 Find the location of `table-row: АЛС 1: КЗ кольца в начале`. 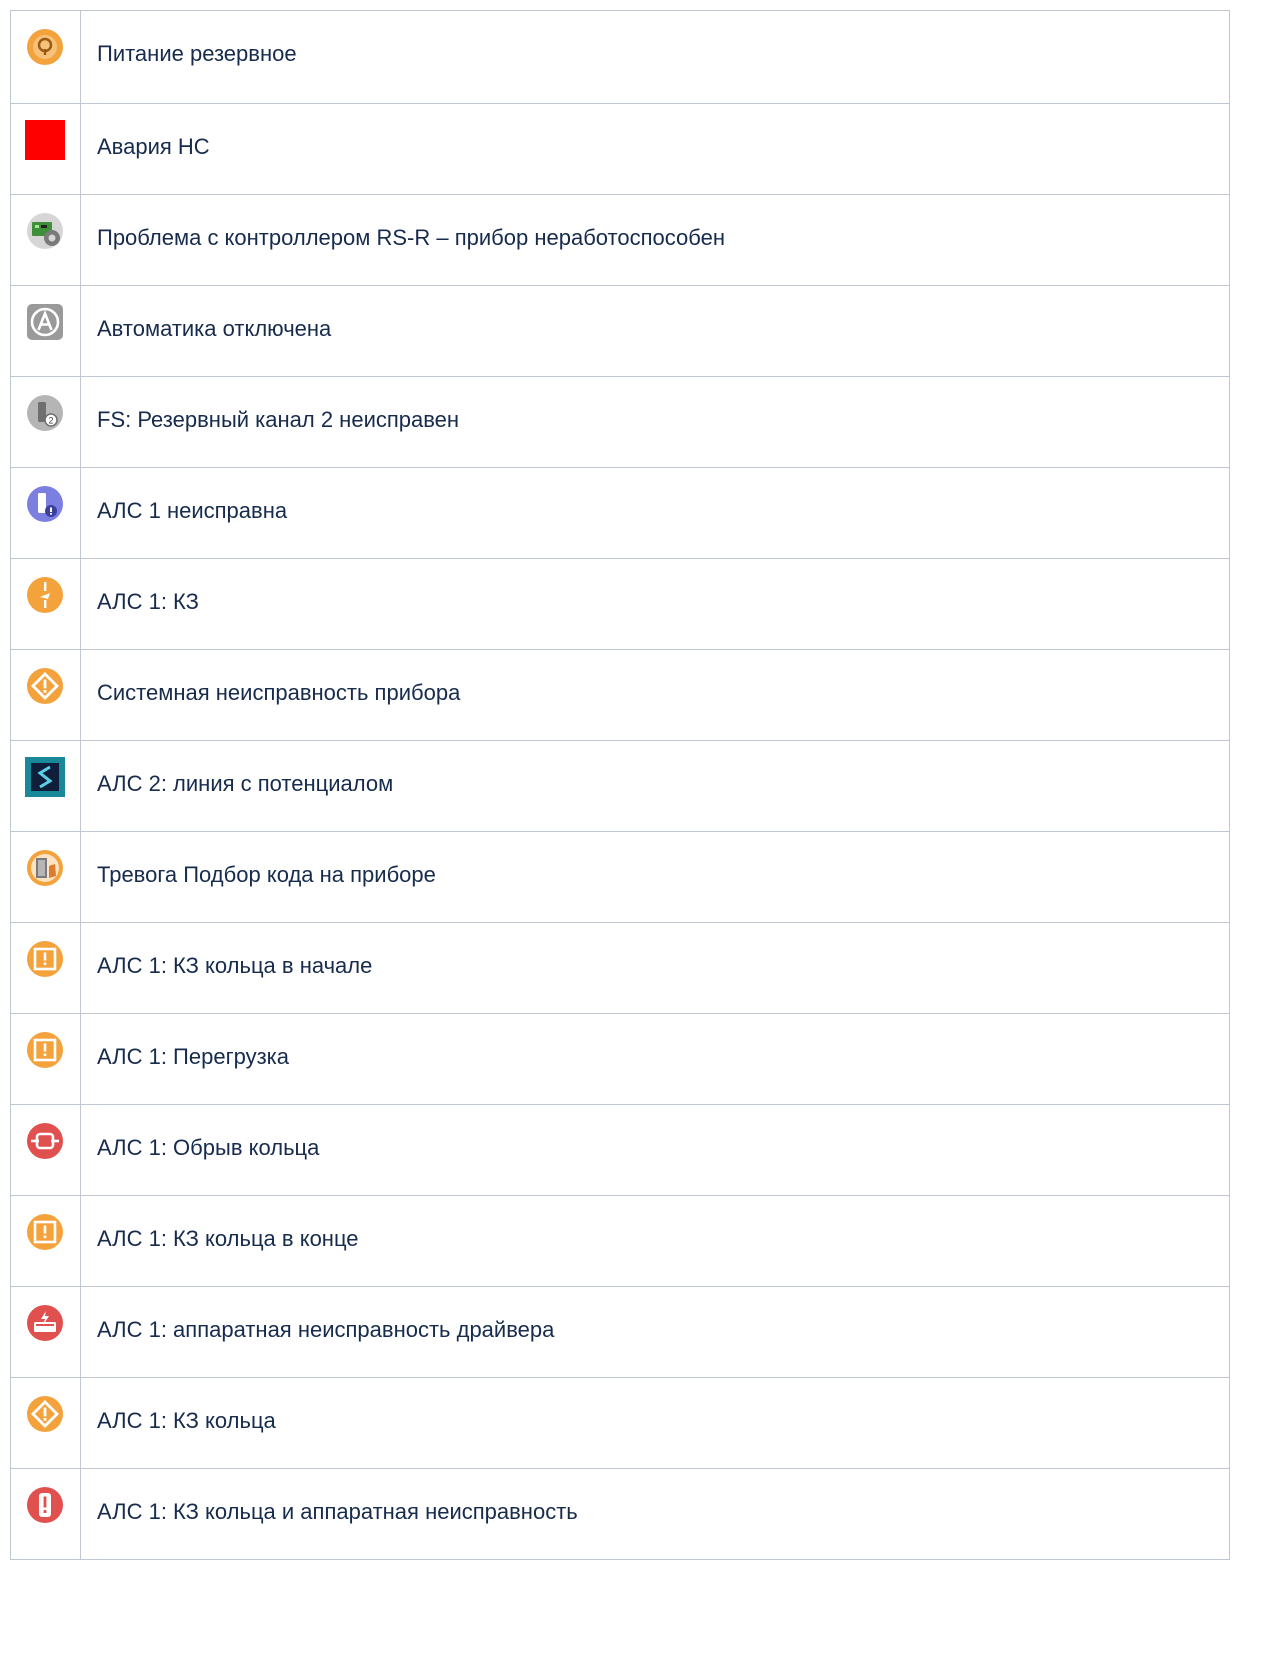

table-row: АЛС 1: КЗ кольца в начале is located at coordinates (620, 968).